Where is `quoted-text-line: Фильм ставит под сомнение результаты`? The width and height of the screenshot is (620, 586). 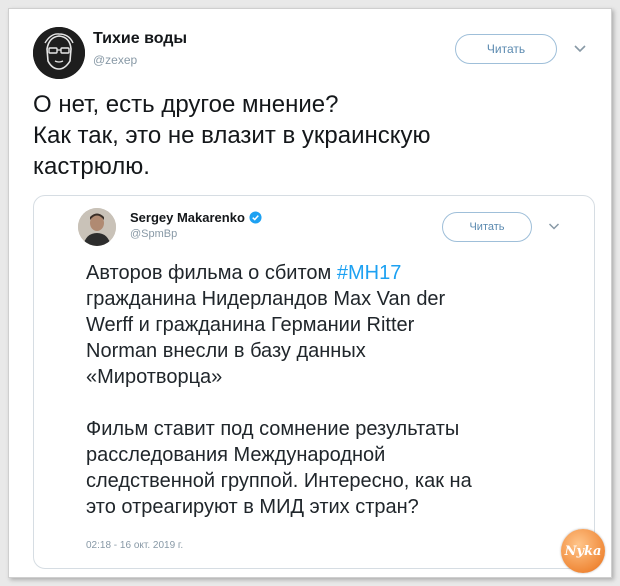
quoted-text-line: Фильм ставит под сомнение результаты is located at coordinates (273, 429).